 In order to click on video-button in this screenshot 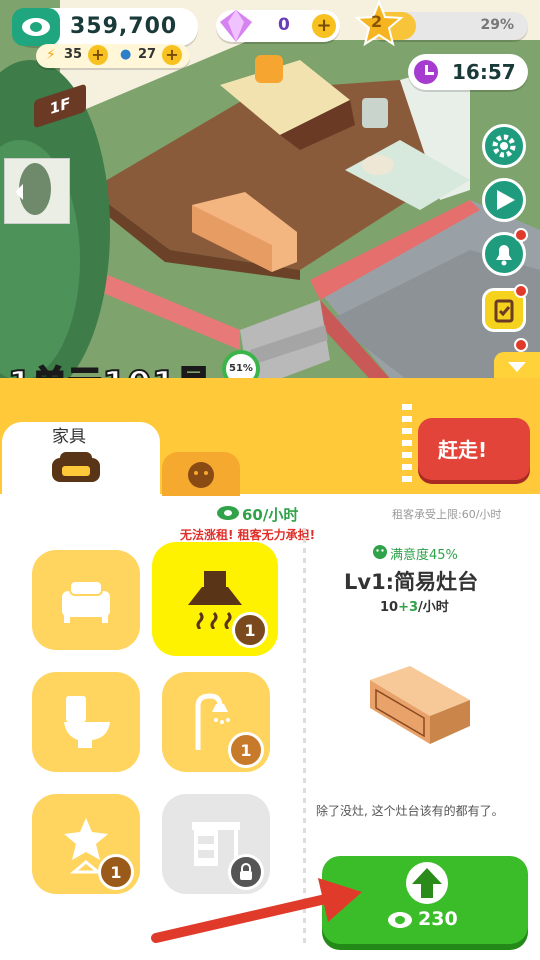, I will do `click(504, 200)`.